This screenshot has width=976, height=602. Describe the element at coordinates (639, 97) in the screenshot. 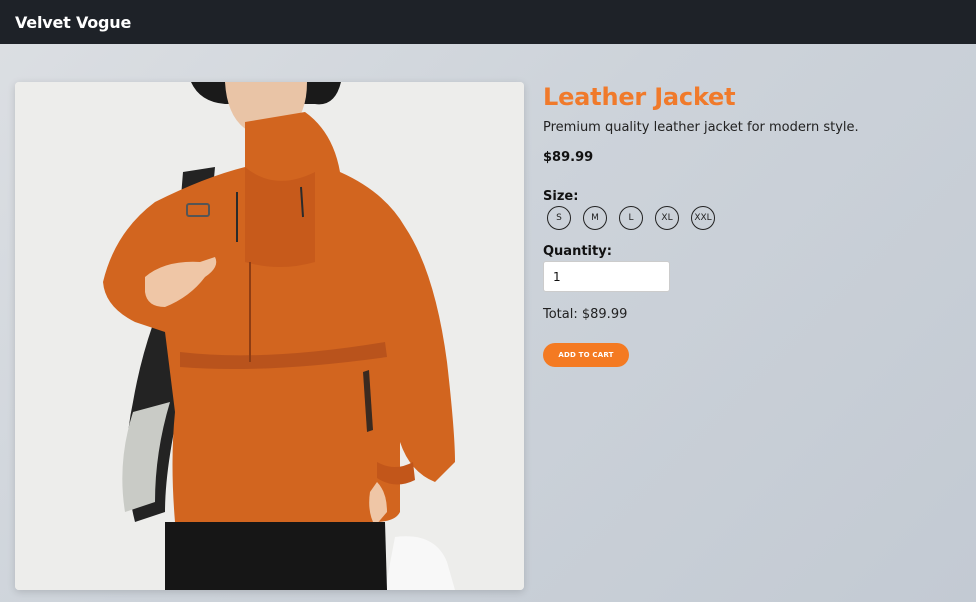

I see `product-title: Leather Jacket` at that location.